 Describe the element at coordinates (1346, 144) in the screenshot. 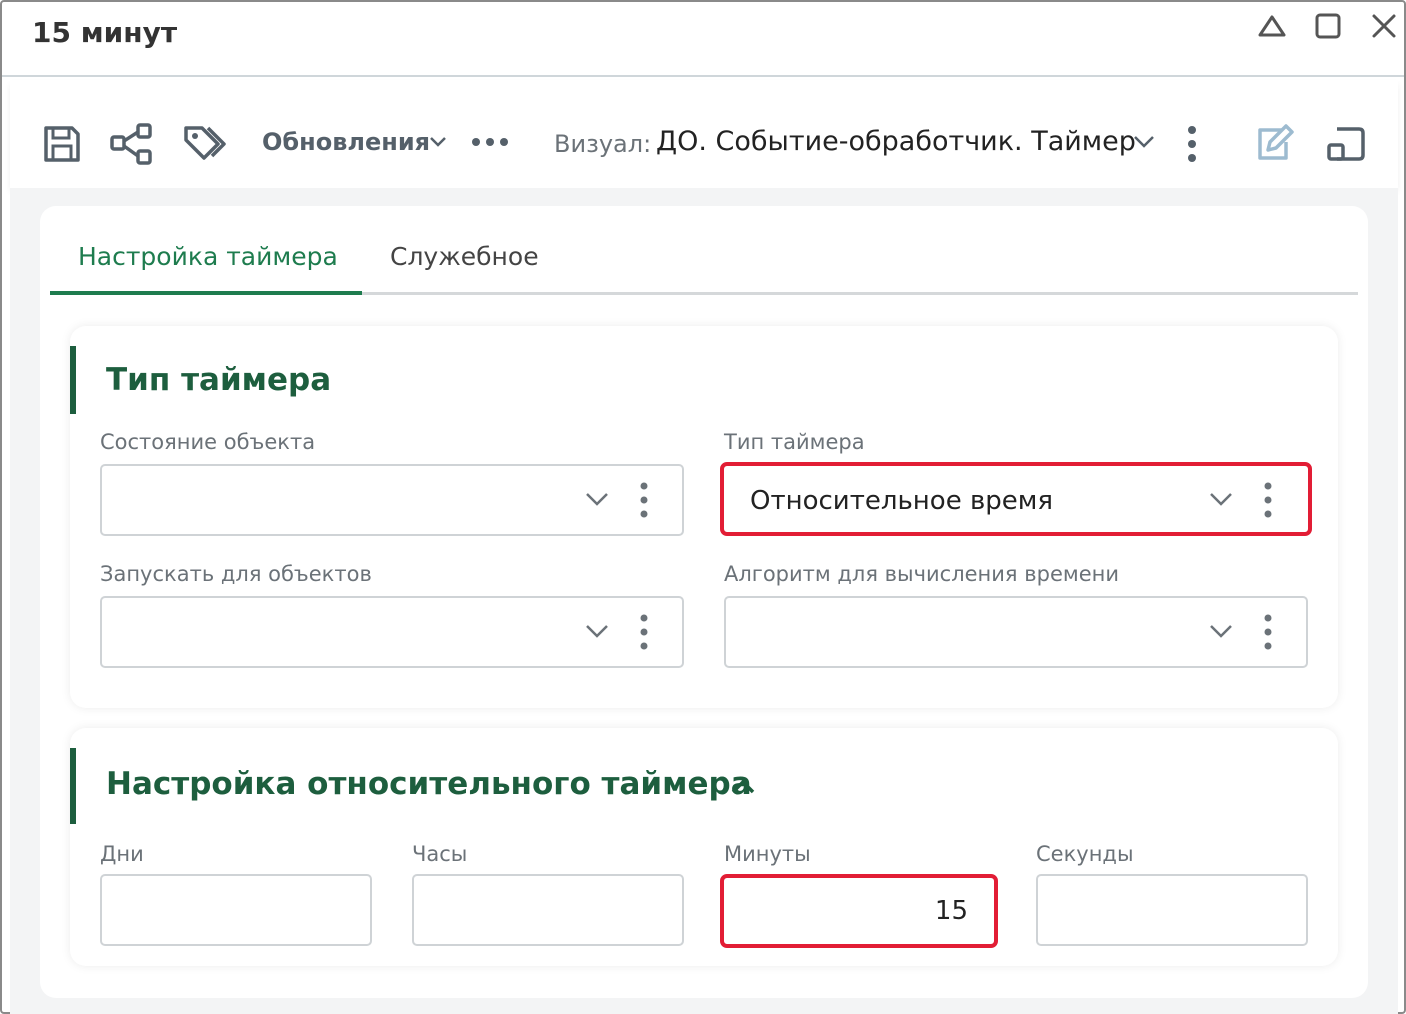

I see `open-window-icon` at that location.